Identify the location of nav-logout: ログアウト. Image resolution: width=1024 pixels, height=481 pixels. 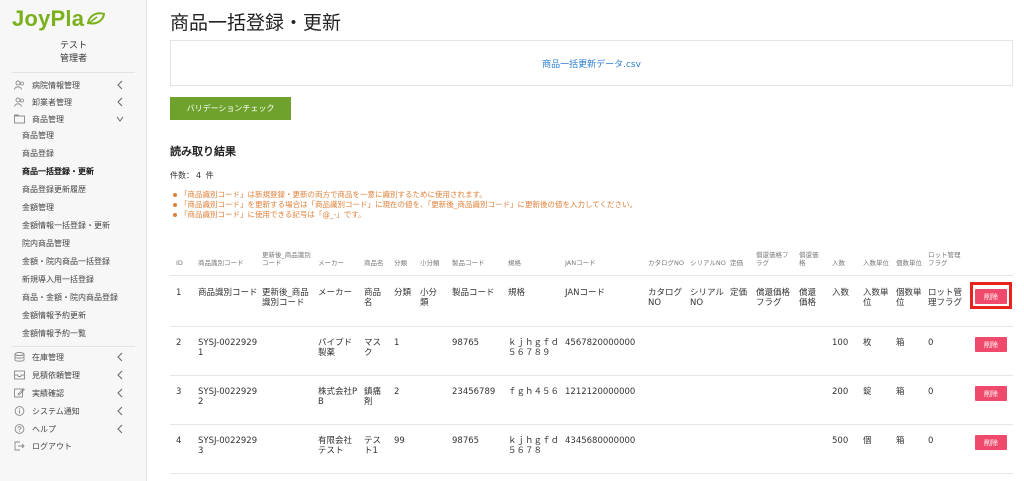
(73, 446).